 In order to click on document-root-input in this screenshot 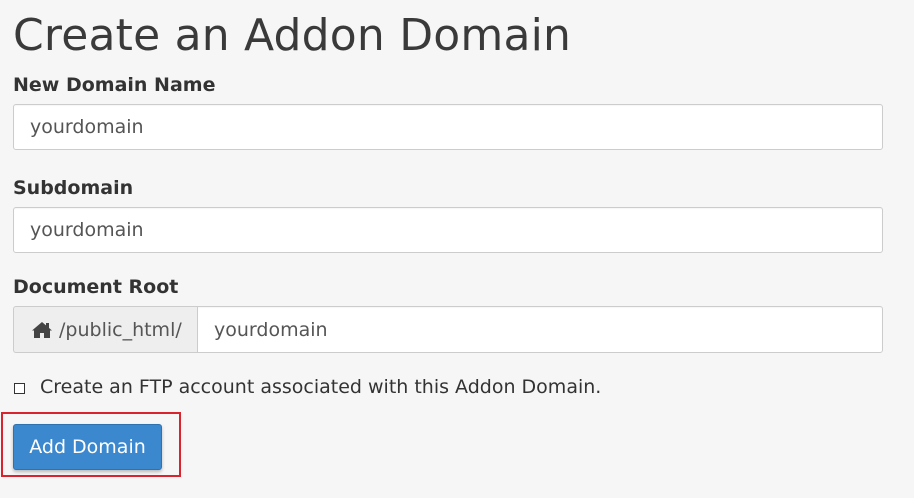, I will do `click(540, 329)`.